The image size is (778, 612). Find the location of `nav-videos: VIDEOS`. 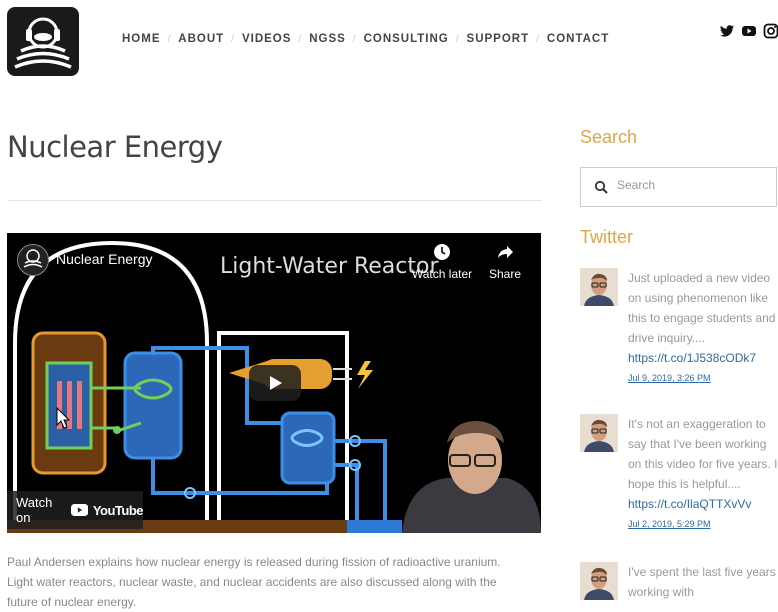

nav-videos: VIDEOS is located at coordinates (266, 39).